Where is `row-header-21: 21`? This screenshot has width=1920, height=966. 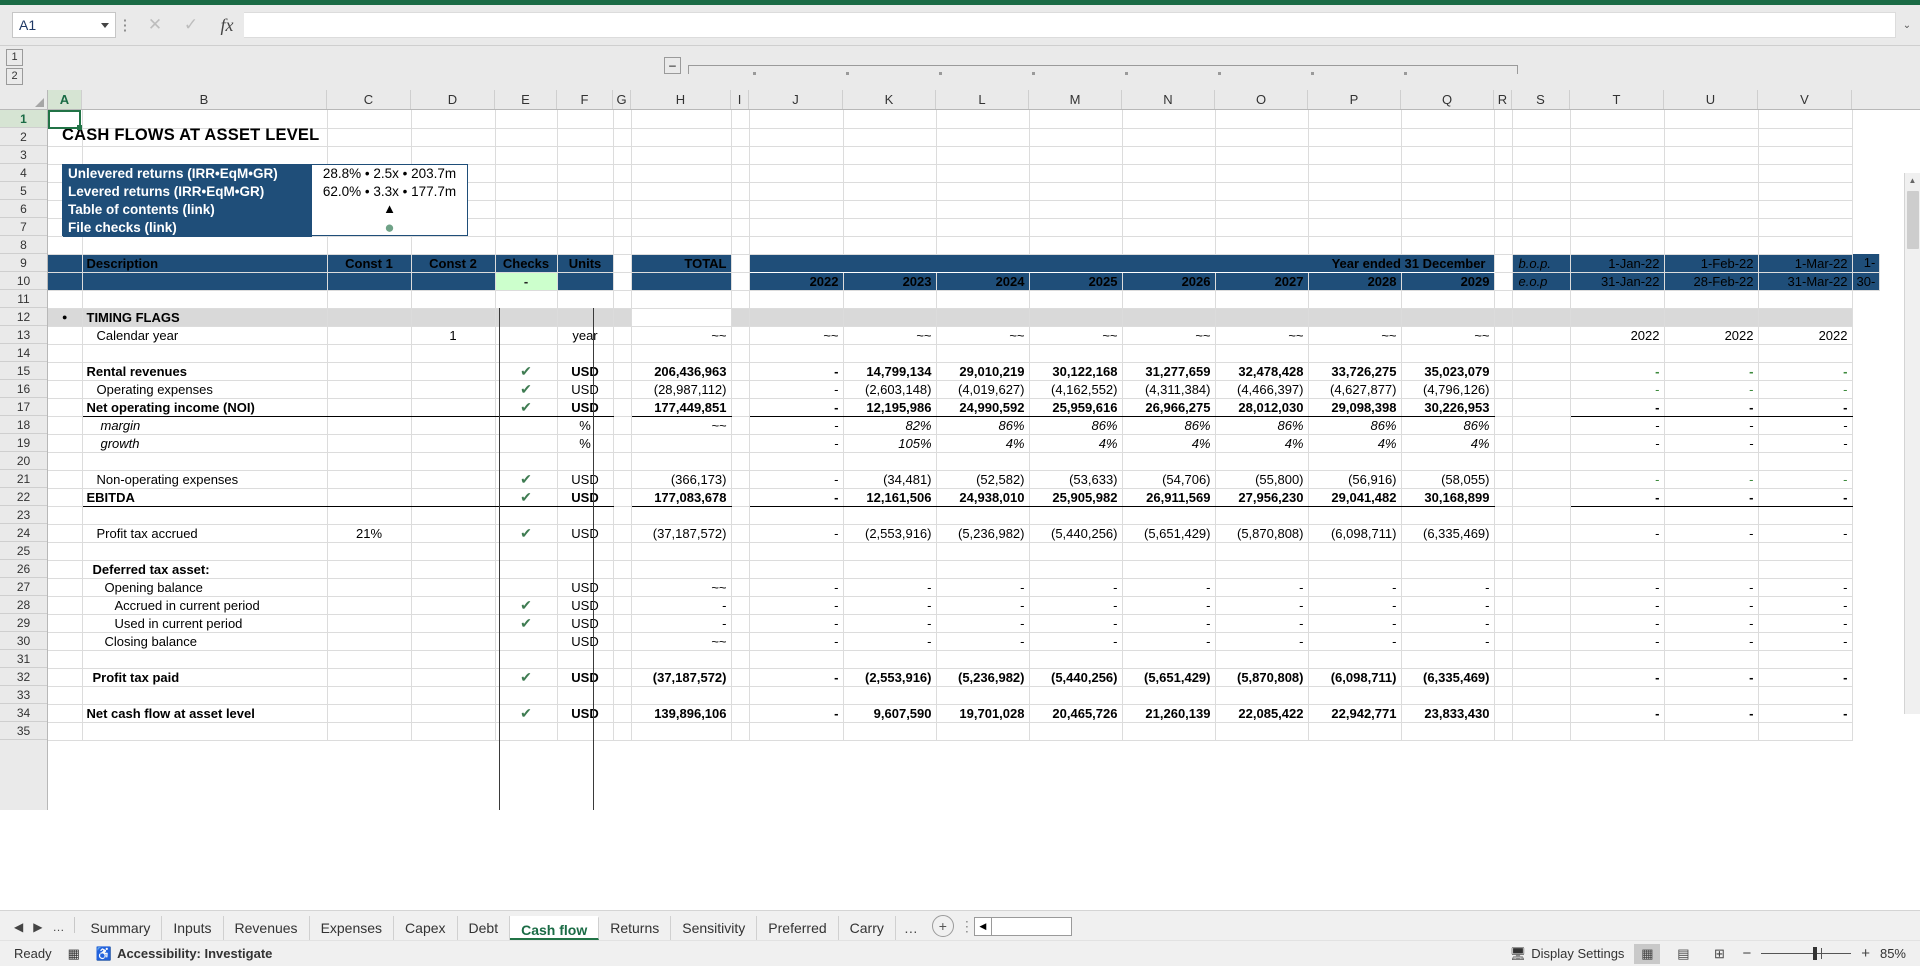 row-header-21: 21 is located at coordinates (23, 479).